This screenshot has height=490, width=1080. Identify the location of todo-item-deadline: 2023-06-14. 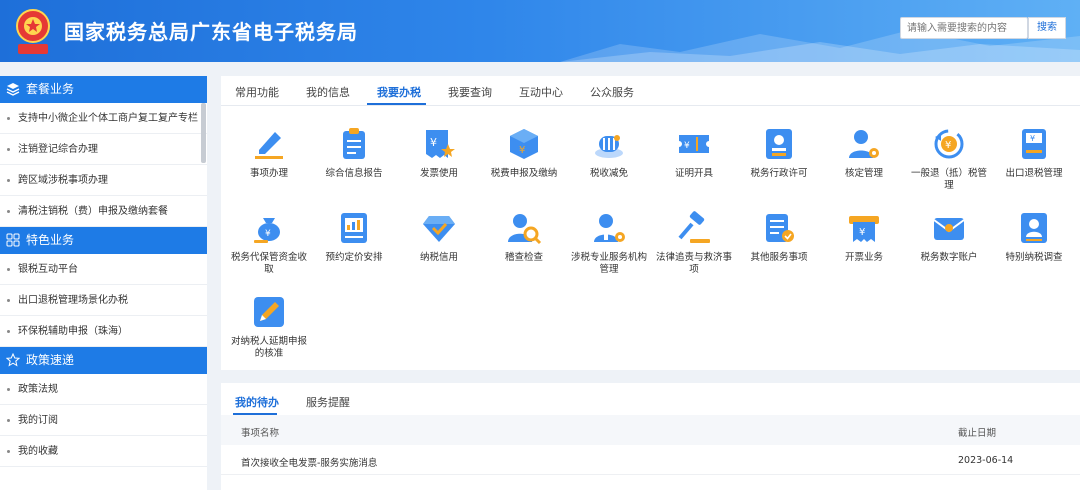
(986, 460).